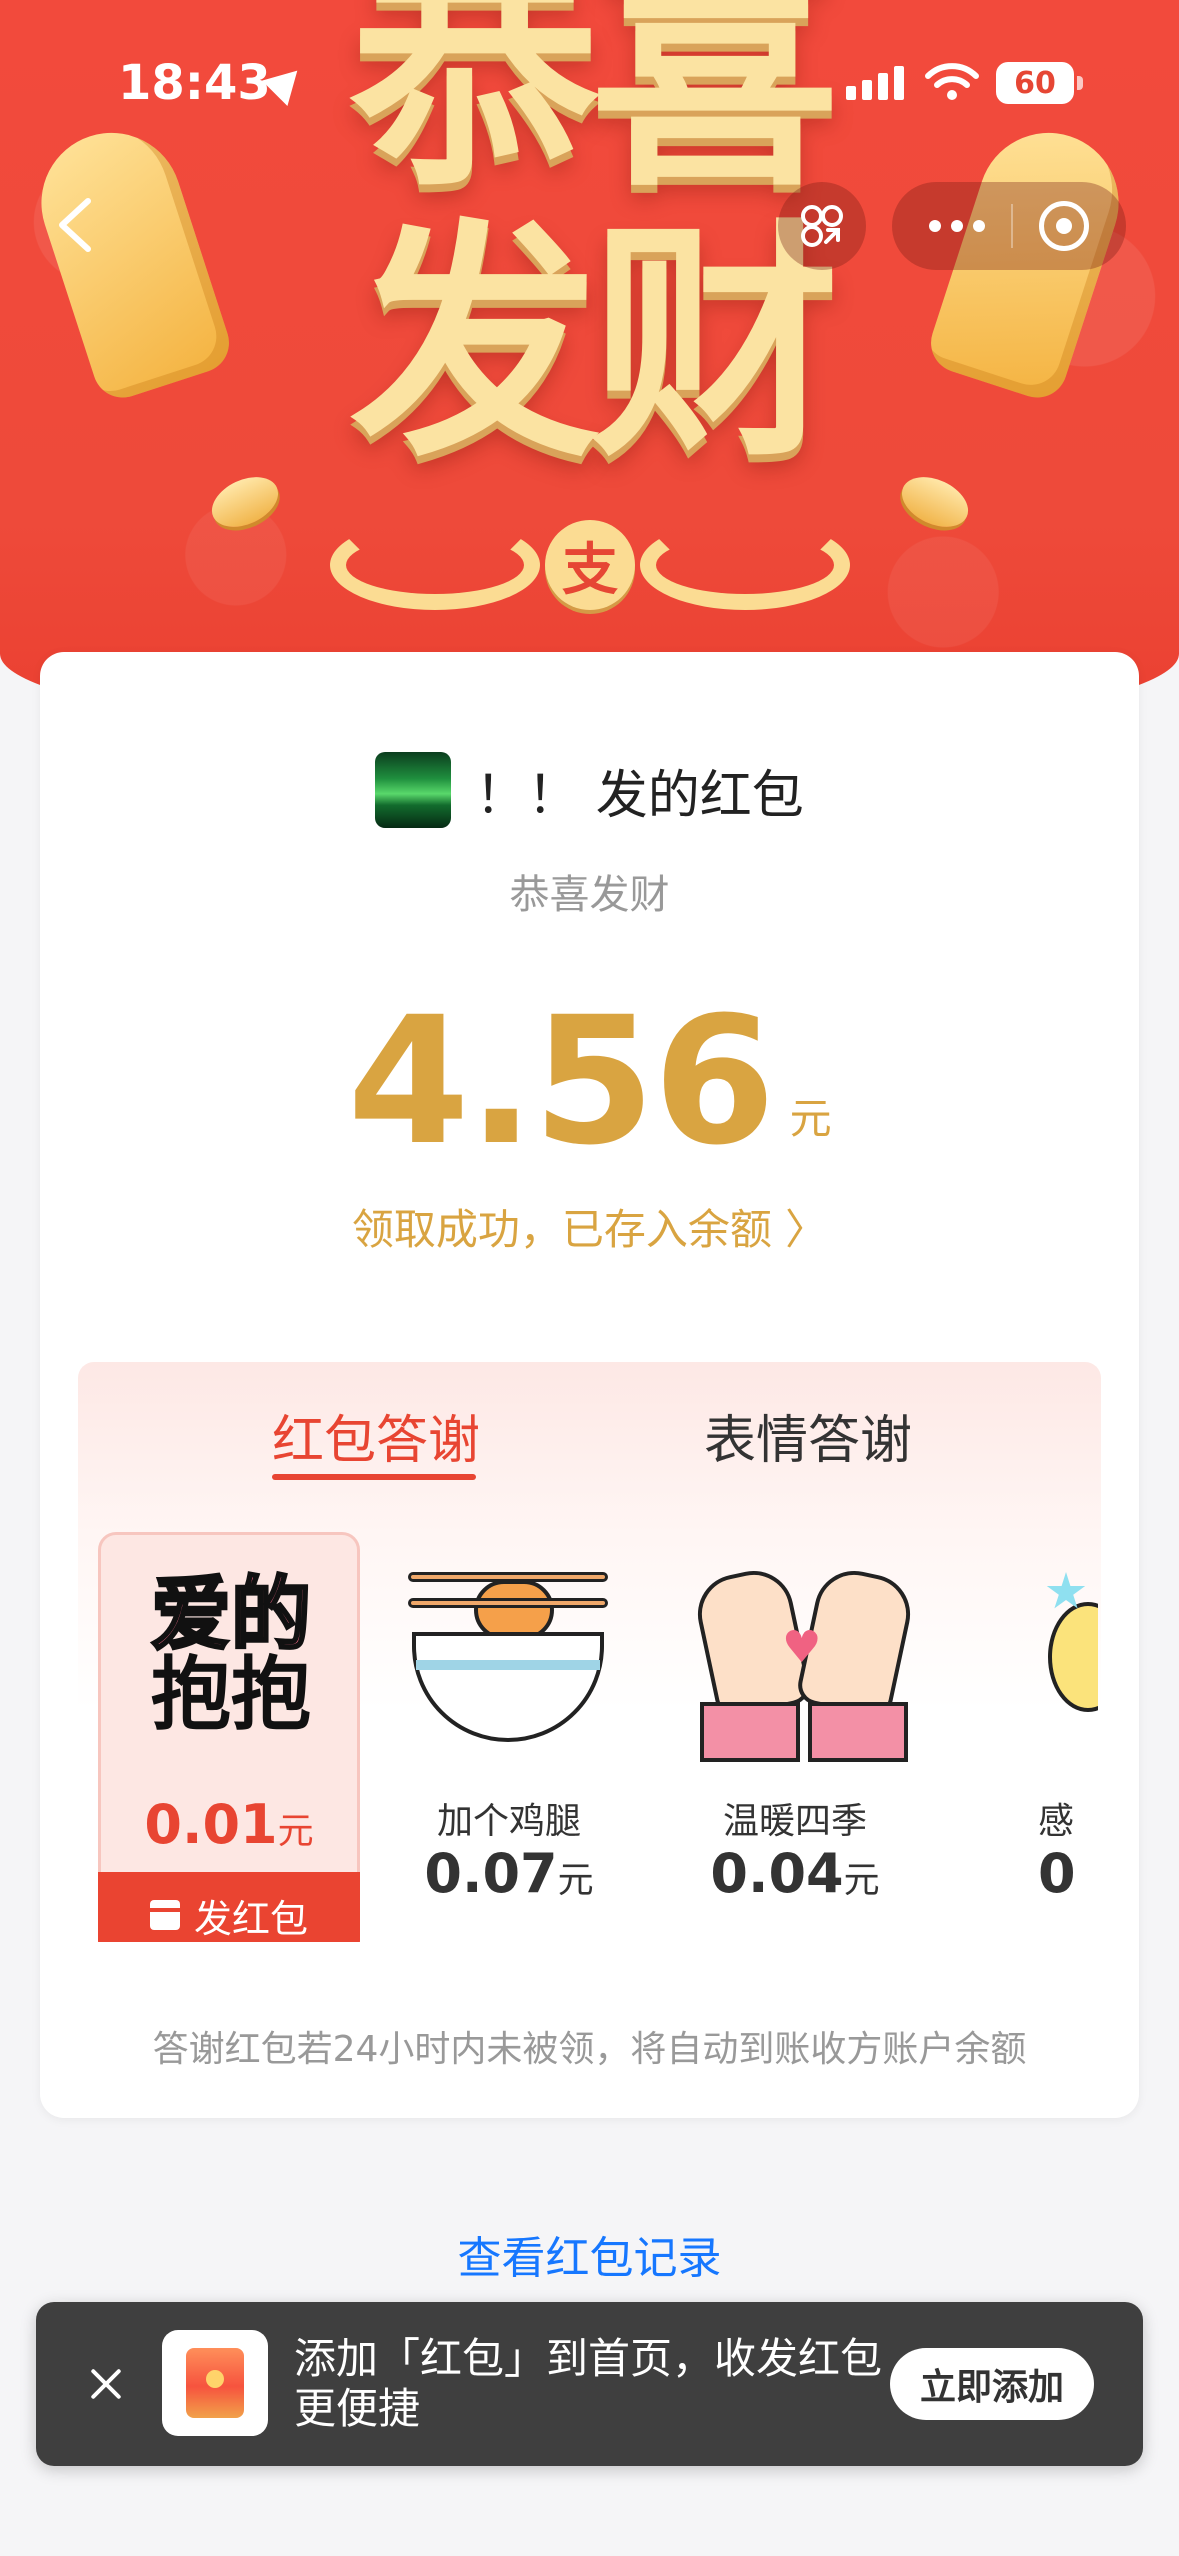  Describe the element at coordinates (589, 2254) in the screenshot. I see `view-records-link: 查看红包记录` at that location.